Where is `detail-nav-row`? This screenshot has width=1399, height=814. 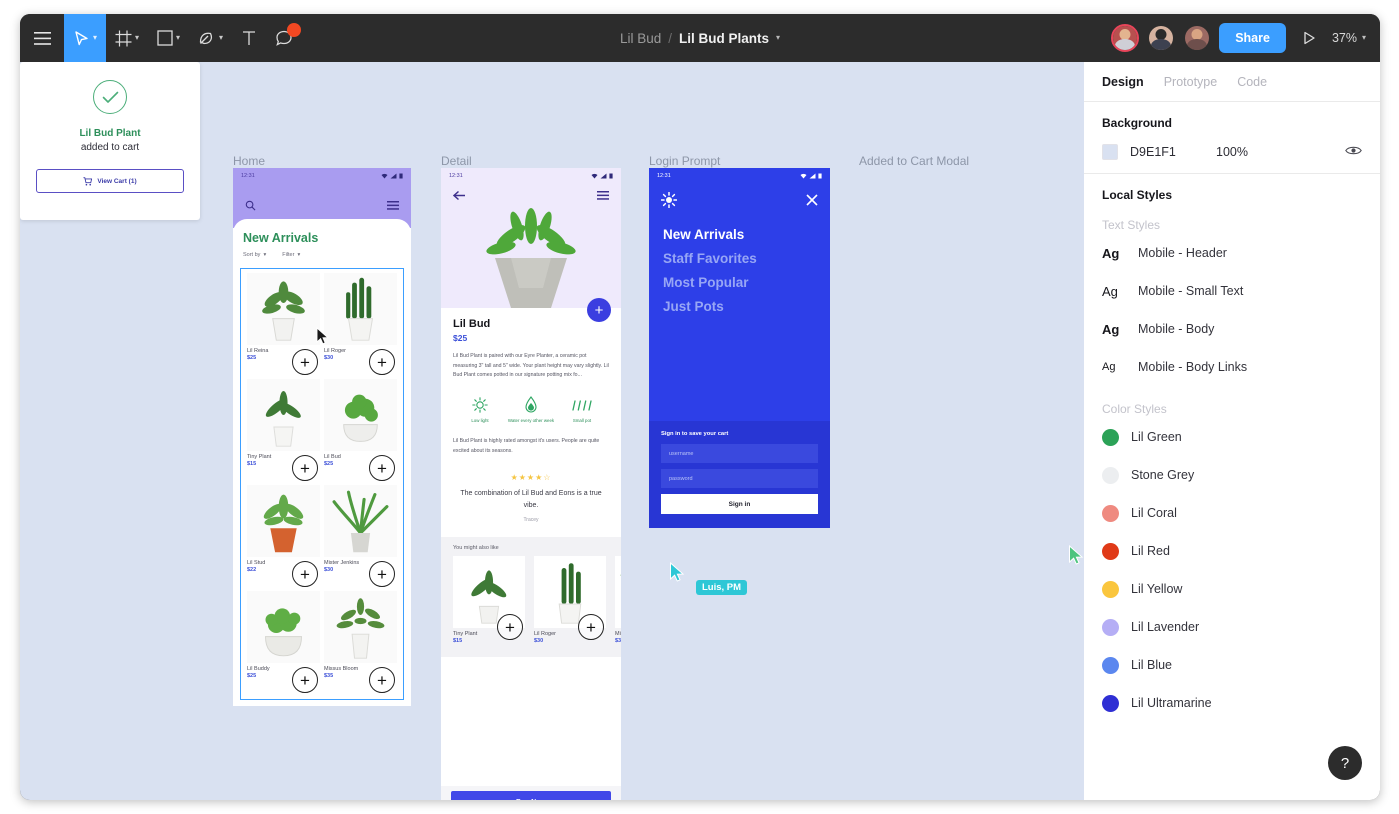 detail-nav-row is located at coordinates (531, 195).